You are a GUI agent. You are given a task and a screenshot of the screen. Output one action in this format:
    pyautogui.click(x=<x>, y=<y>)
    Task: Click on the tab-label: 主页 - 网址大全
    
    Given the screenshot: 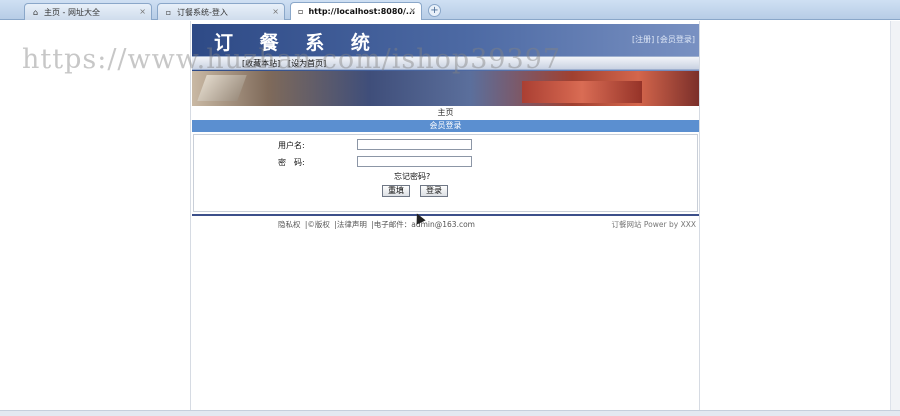 What is the action you would take?
    pyautogui.click(x=72, y=12)
    